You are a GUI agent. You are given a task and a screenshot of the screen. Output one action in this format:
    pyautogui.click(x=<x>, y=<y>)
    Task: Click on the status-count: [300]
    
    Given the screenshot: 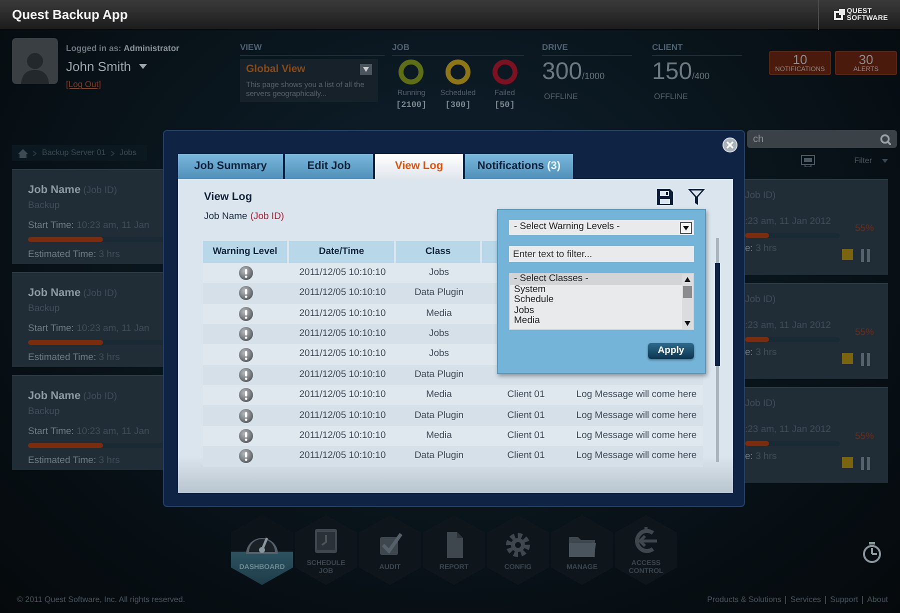 What is the action you would take?
    pyautogui.click(x=458, y=105)
    